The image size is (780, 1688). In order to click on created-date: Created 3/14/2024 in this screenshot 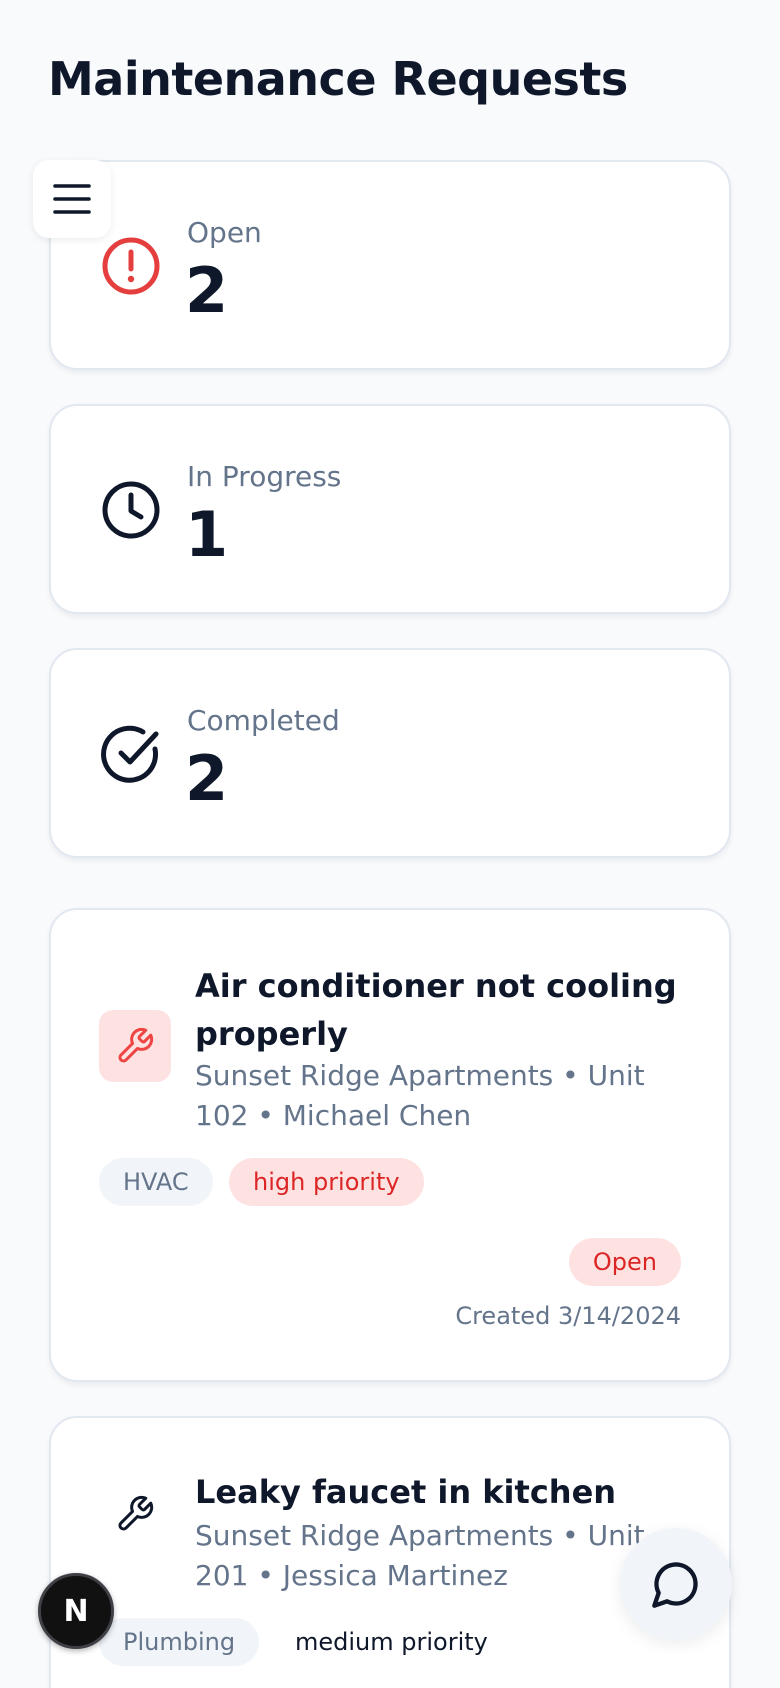, I will do `click(568, 1316)`.